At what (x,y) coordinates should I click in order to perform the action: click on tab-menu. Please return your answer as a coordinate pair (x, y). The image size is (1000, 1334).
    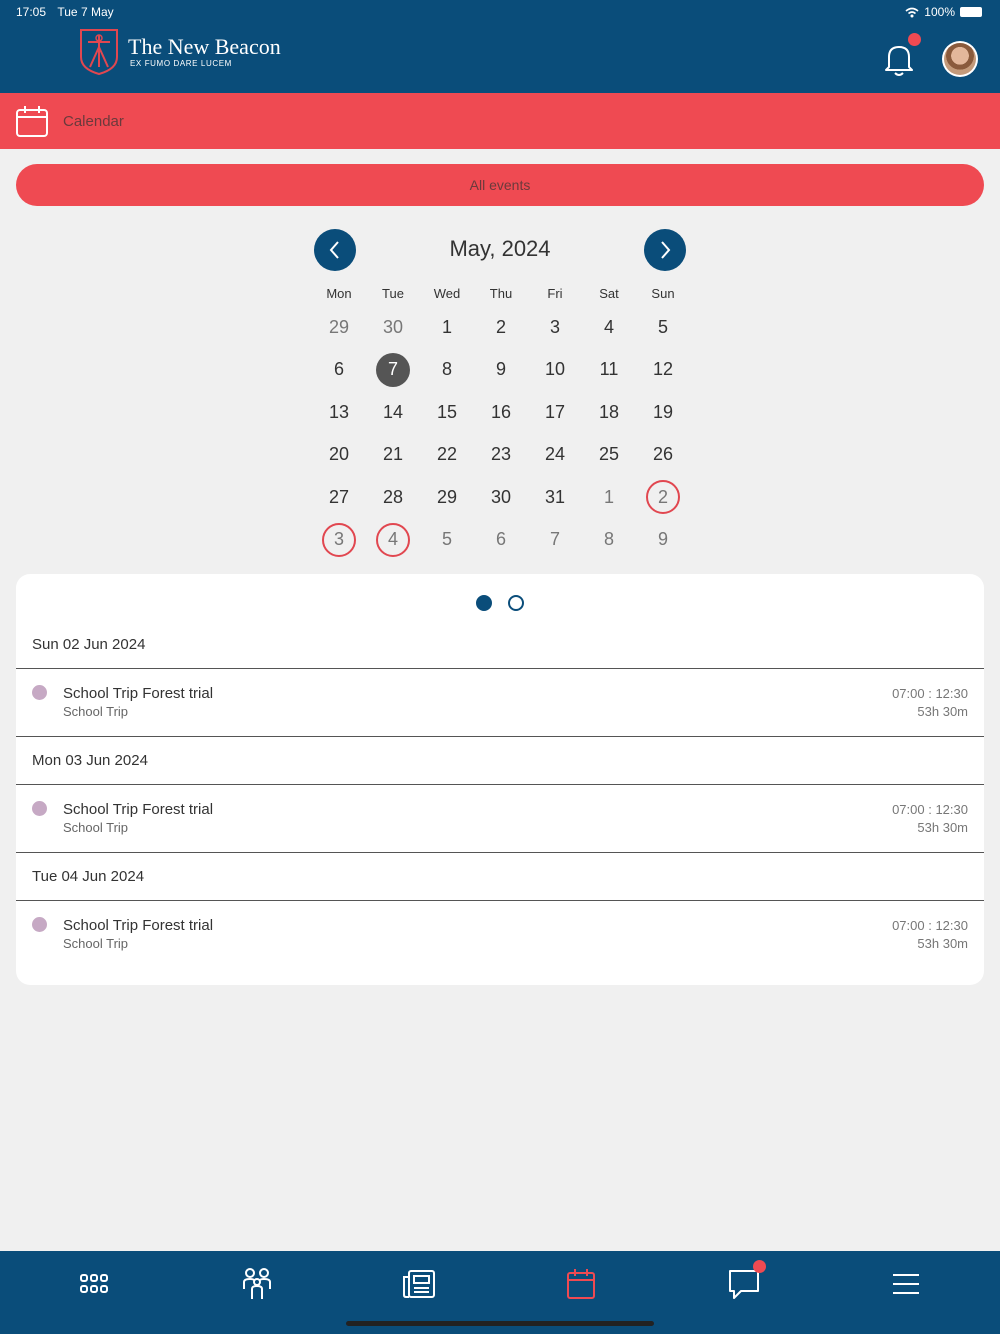
    Looking at the image, I should click on (906, 1284).